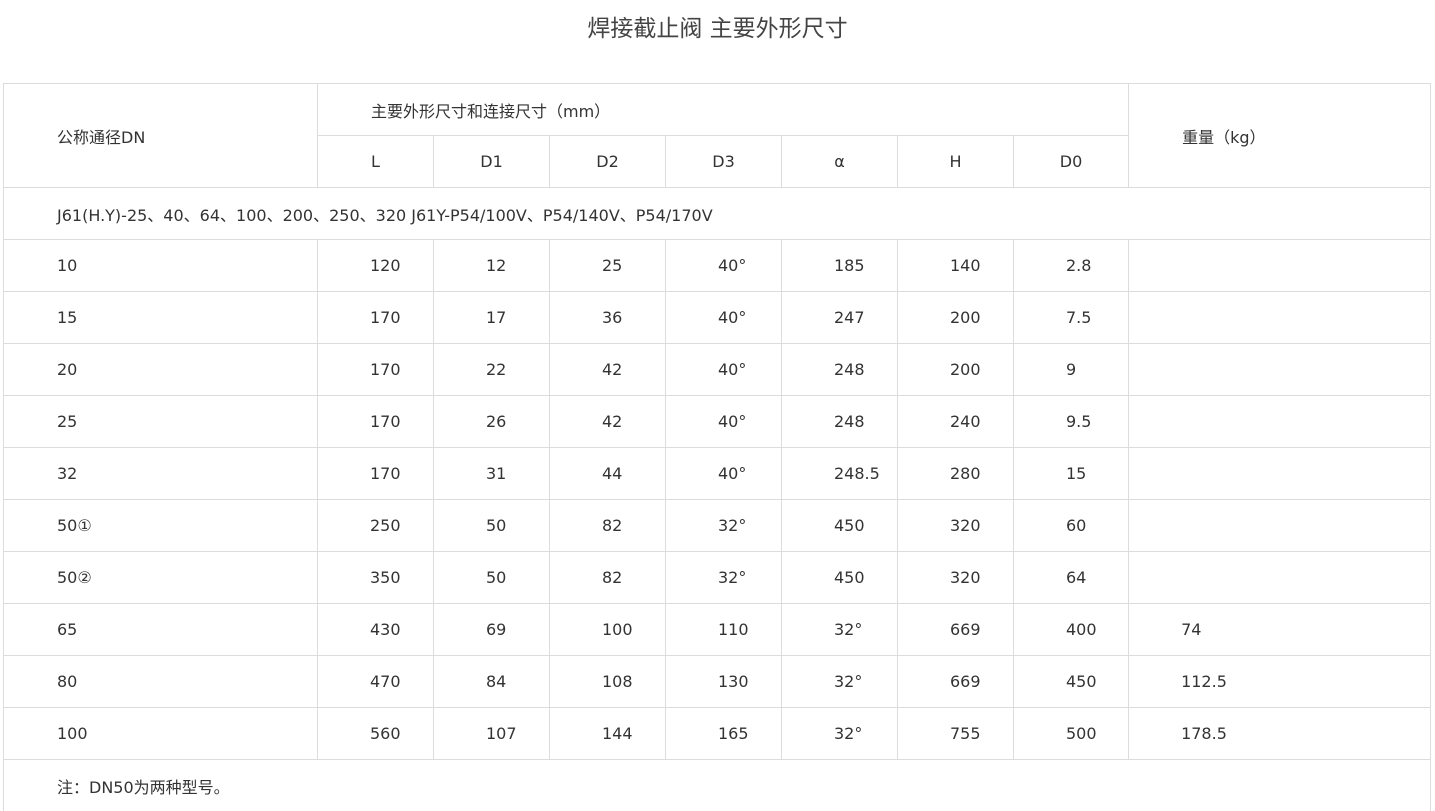  Describe the element at coordinates (608, 630) in the screenshot. I see `value-cell: 100` at that location.